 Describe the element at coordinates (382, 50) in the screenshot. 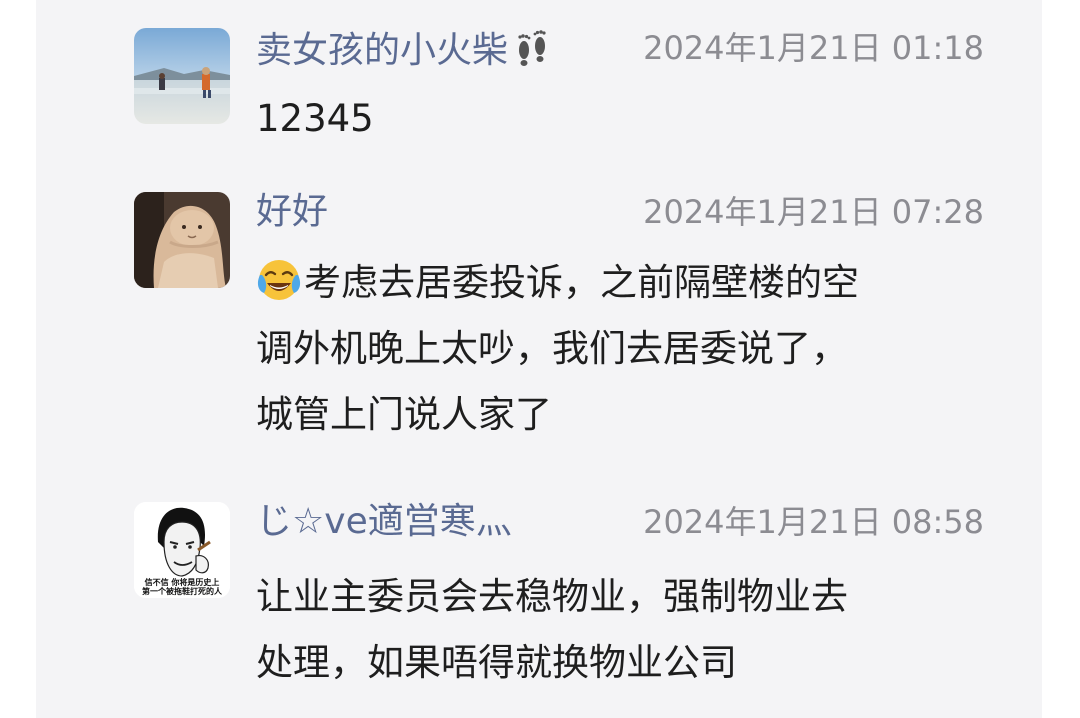

I see `username-text: 卖女孩的小火柴` at that location.